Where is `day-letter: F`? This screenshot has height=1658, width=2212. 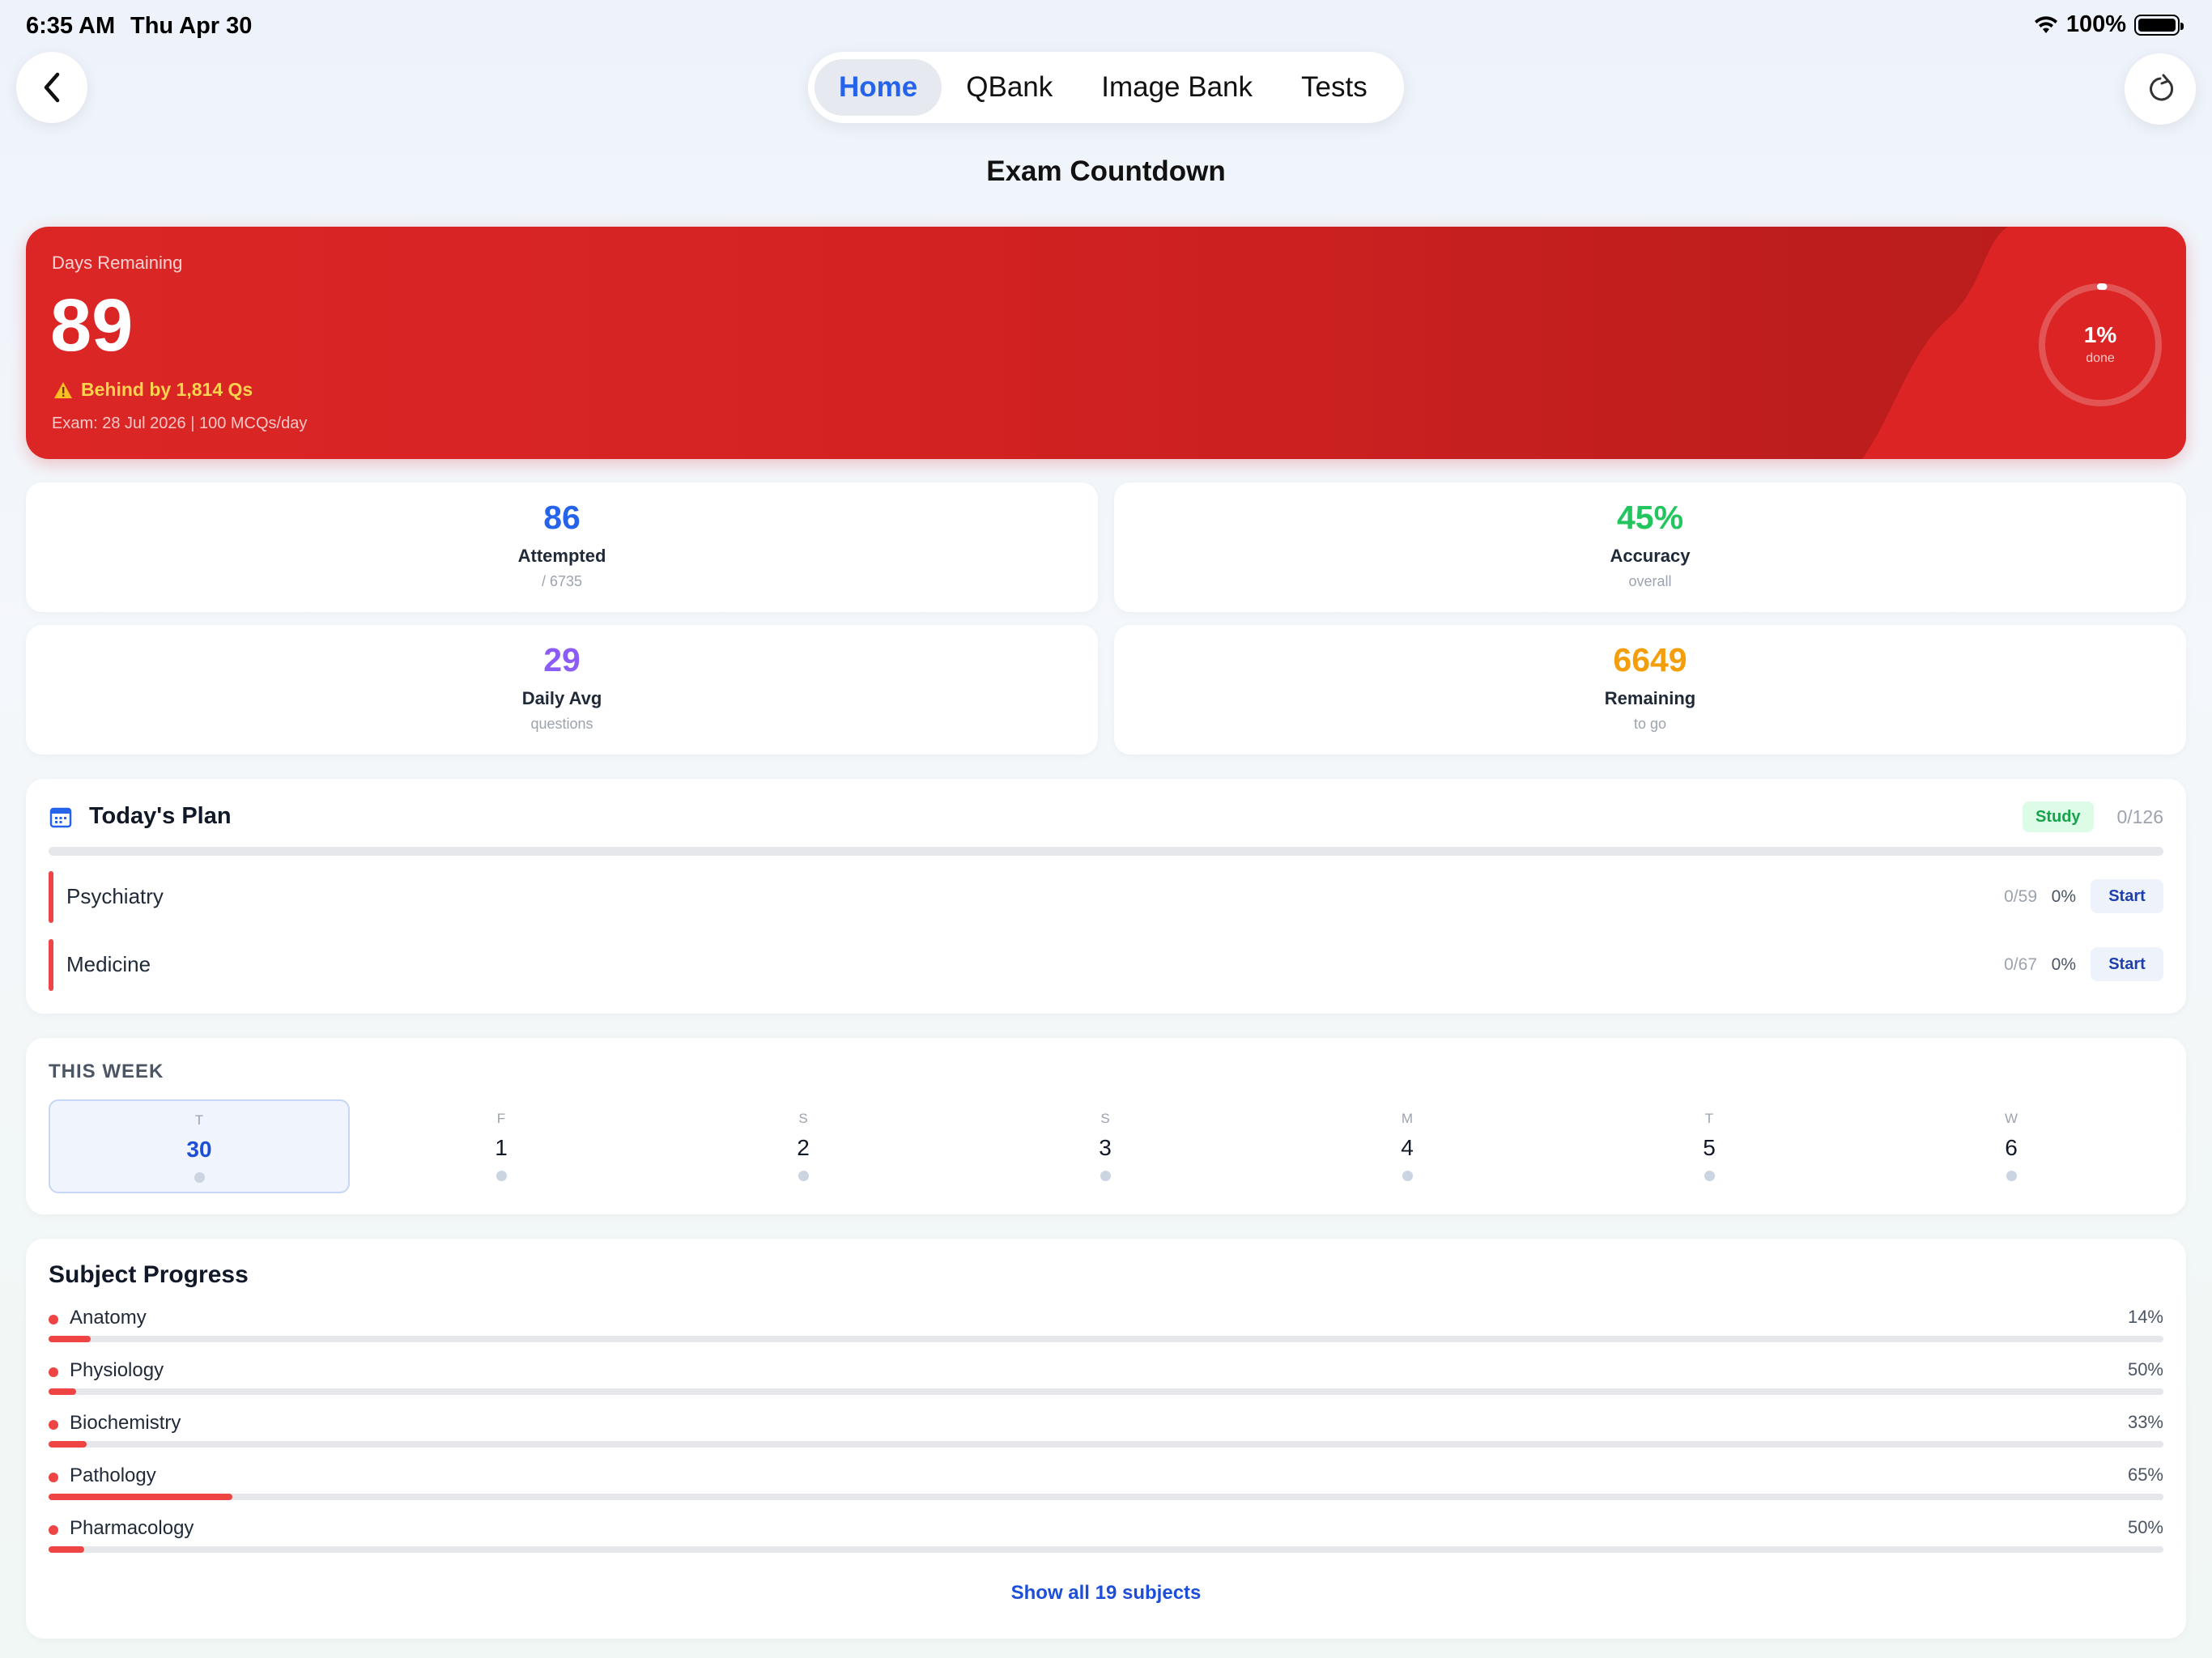
day-letter: F is located at coordinates (501, 1118).